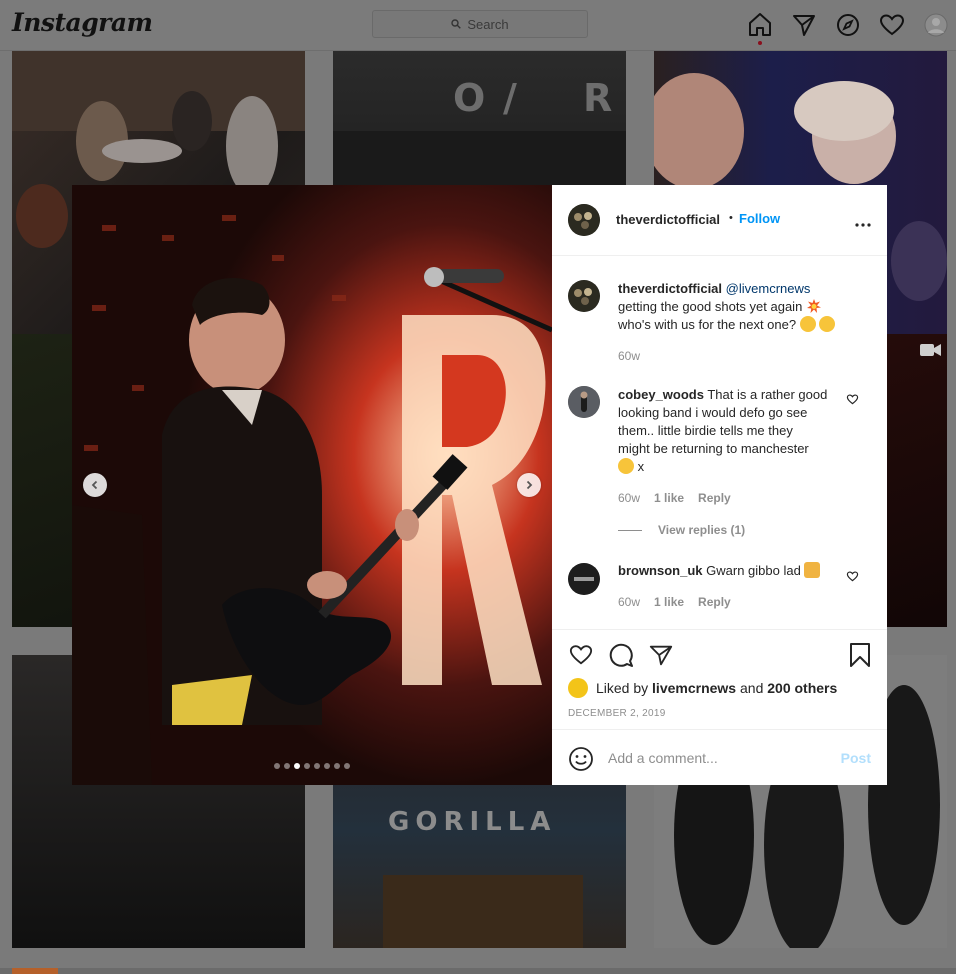 Image resolution: width=956 pixels, height=974 pixels. I want to click on thinking-emoji, so click(626, 466).